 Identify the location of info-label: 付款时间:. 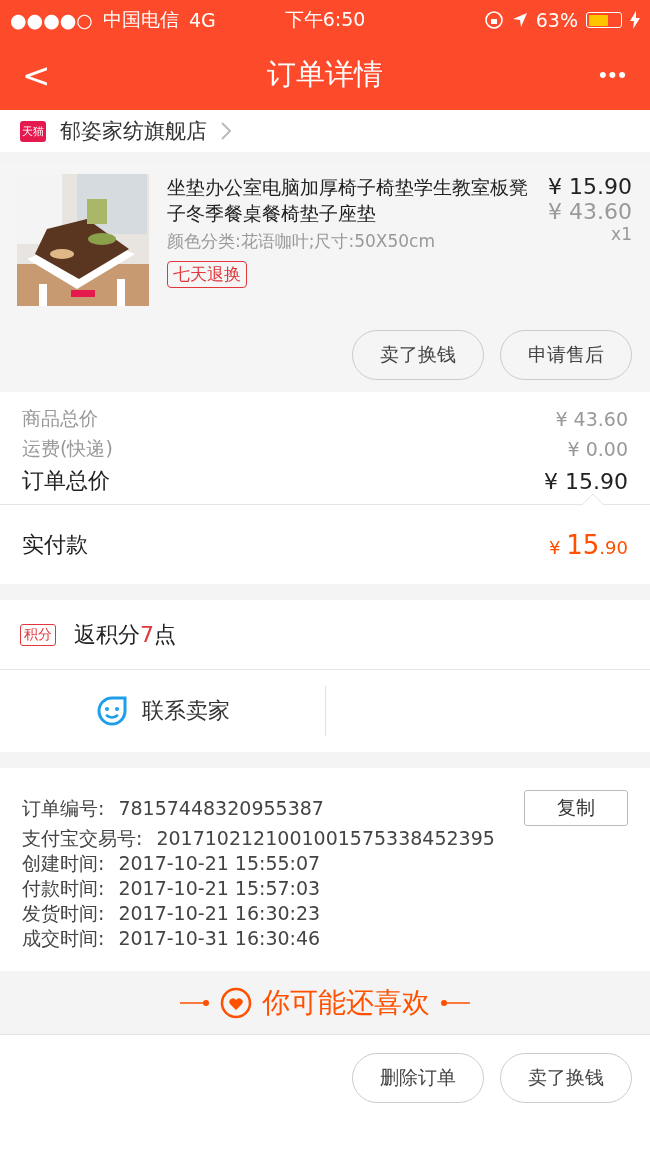
(63, 888).